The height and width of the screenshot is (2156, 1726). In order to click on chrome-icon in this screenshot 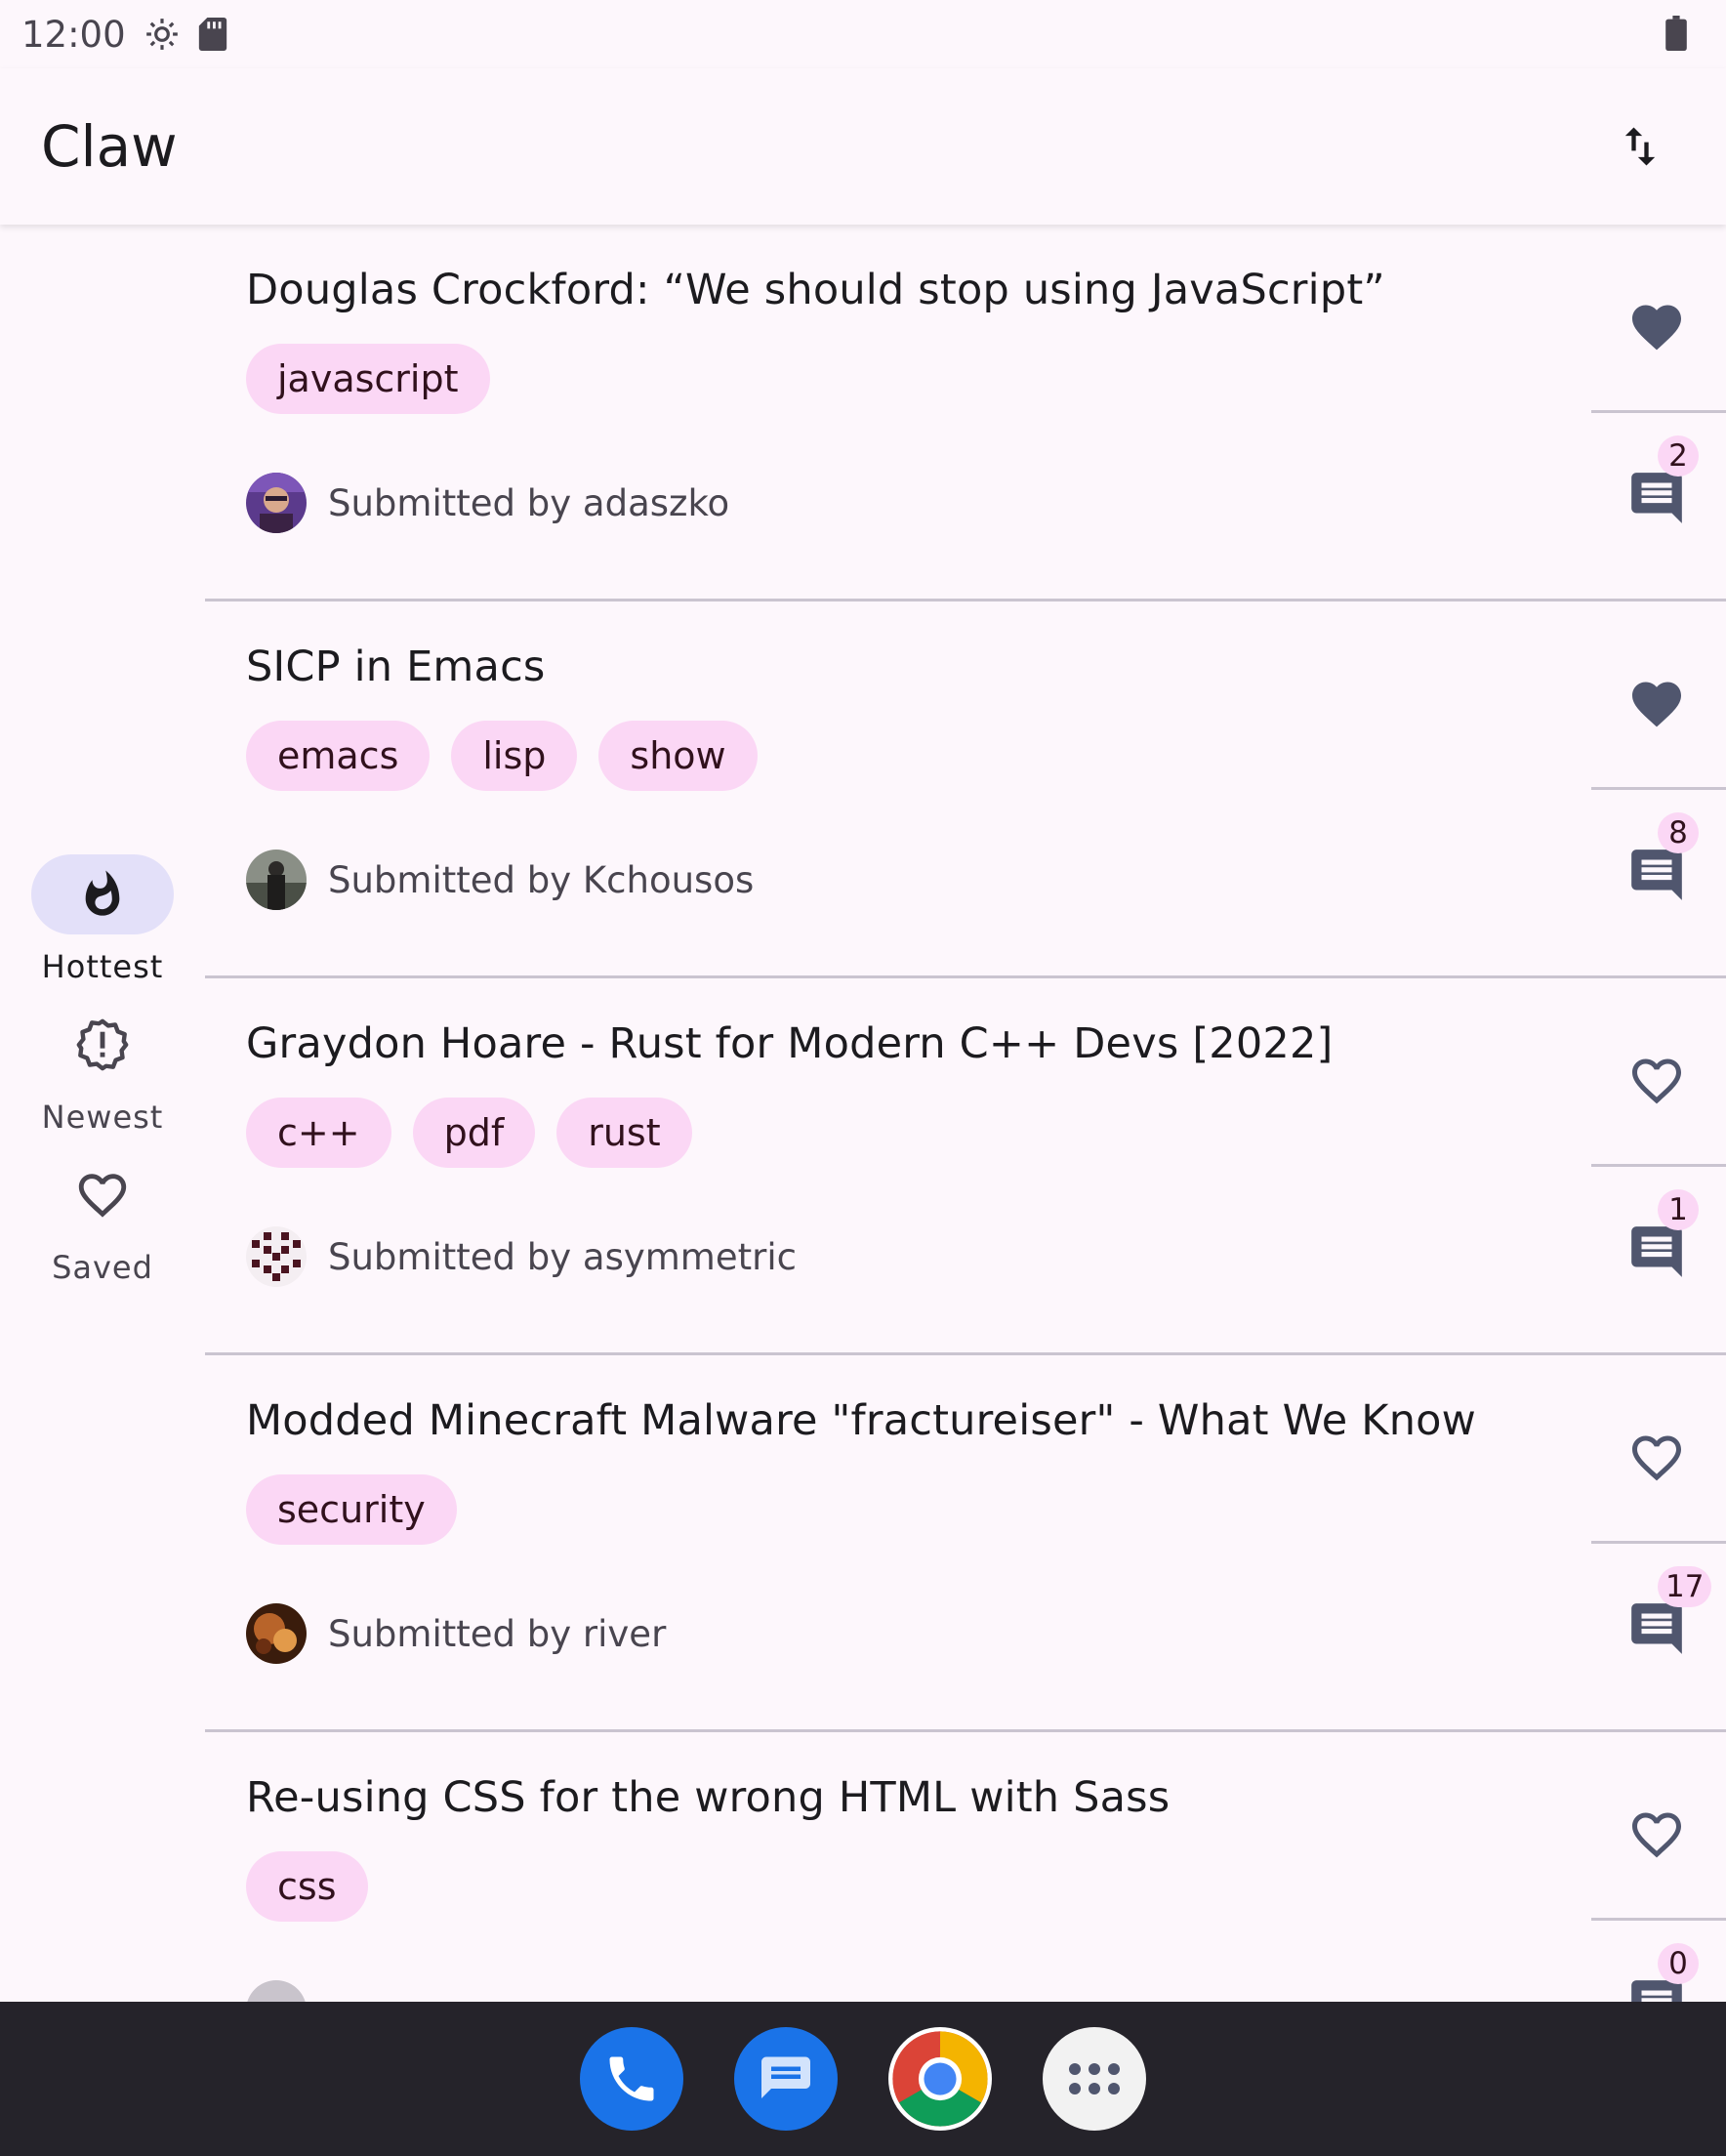, I will do `click(940, 2079)`.